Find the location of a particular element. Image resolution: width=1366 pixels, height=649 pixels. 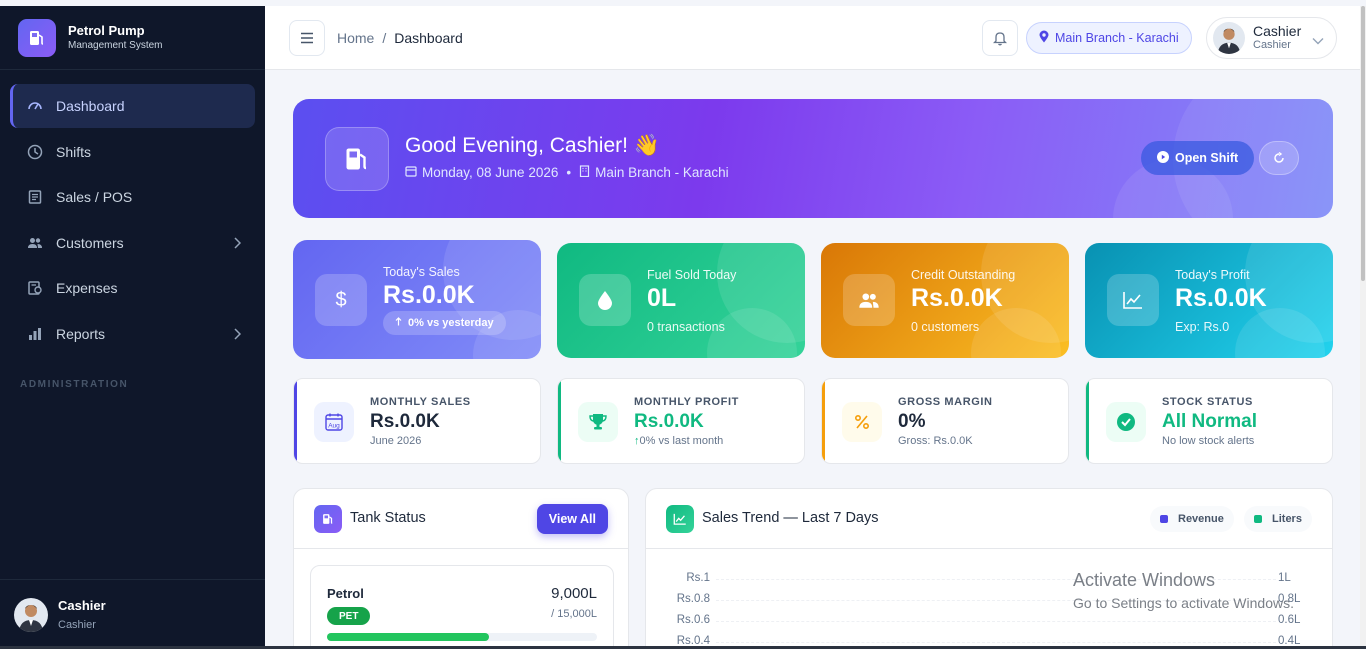

sidebar-item-customers: Customers is located at coordinates (132, 243).